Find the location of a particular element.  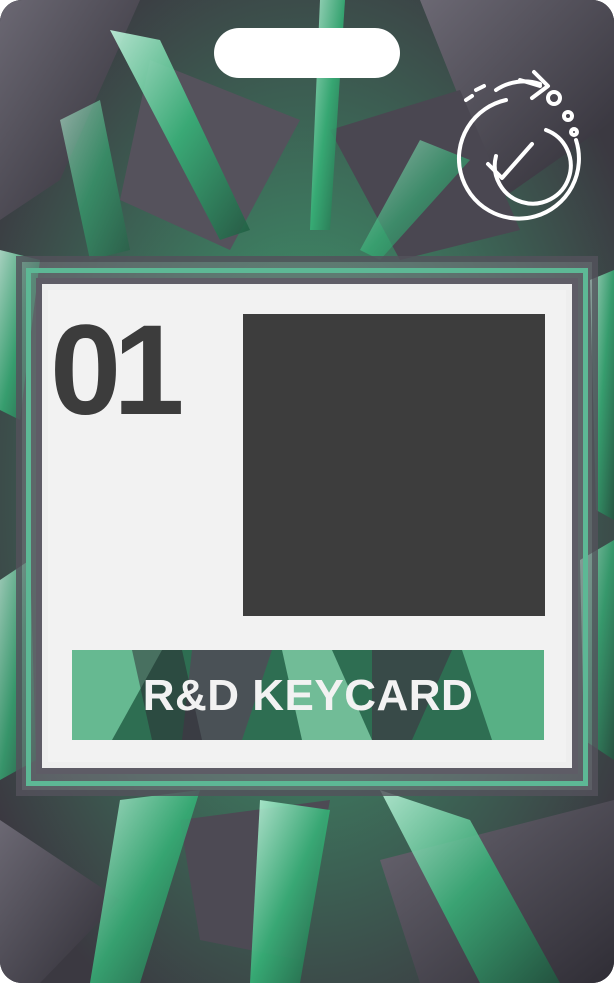

label-banner: R&D KEYCARD is located at coordinates (308, 695).